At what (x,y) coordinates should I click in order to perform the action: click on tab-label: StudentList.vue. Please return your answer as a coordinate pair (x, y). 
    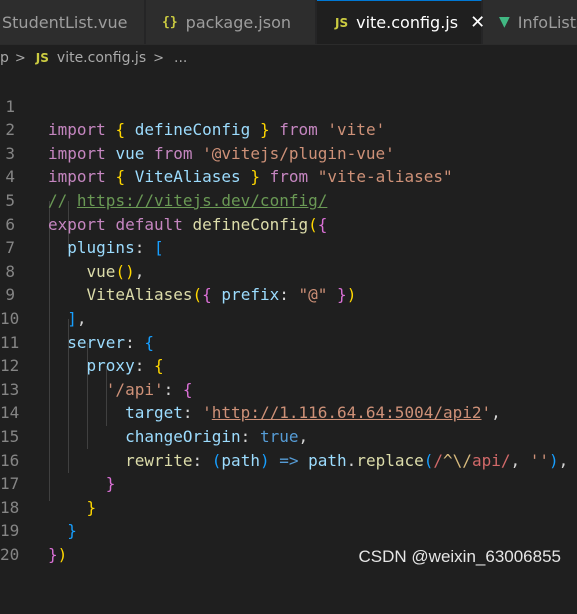
    Looking at the image, I should click on (65, 22).